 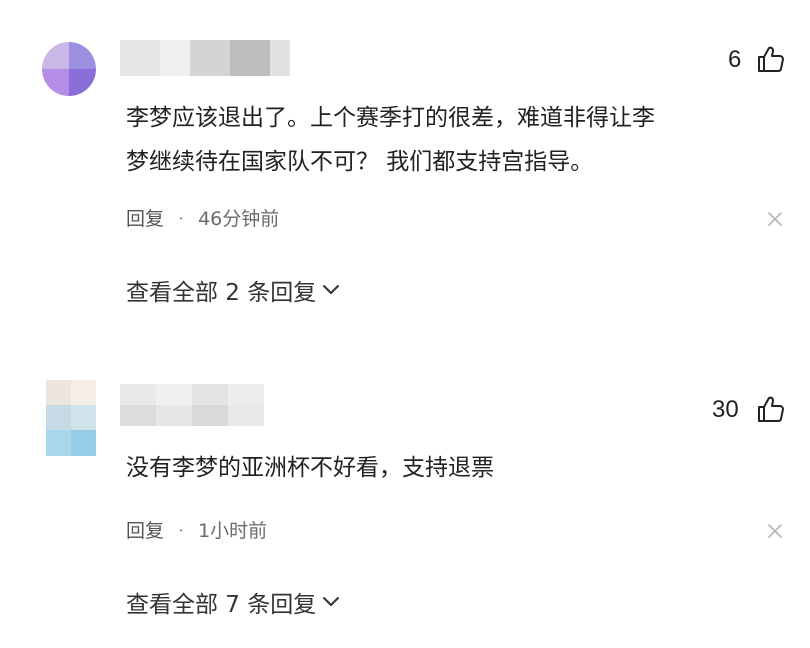 What do you see at coordinates (310, 468) in the screenshot?
I see `comment-text-line: 没有李梦的亚洲杯不好看，支持退票` at bounding box center [310, 468].